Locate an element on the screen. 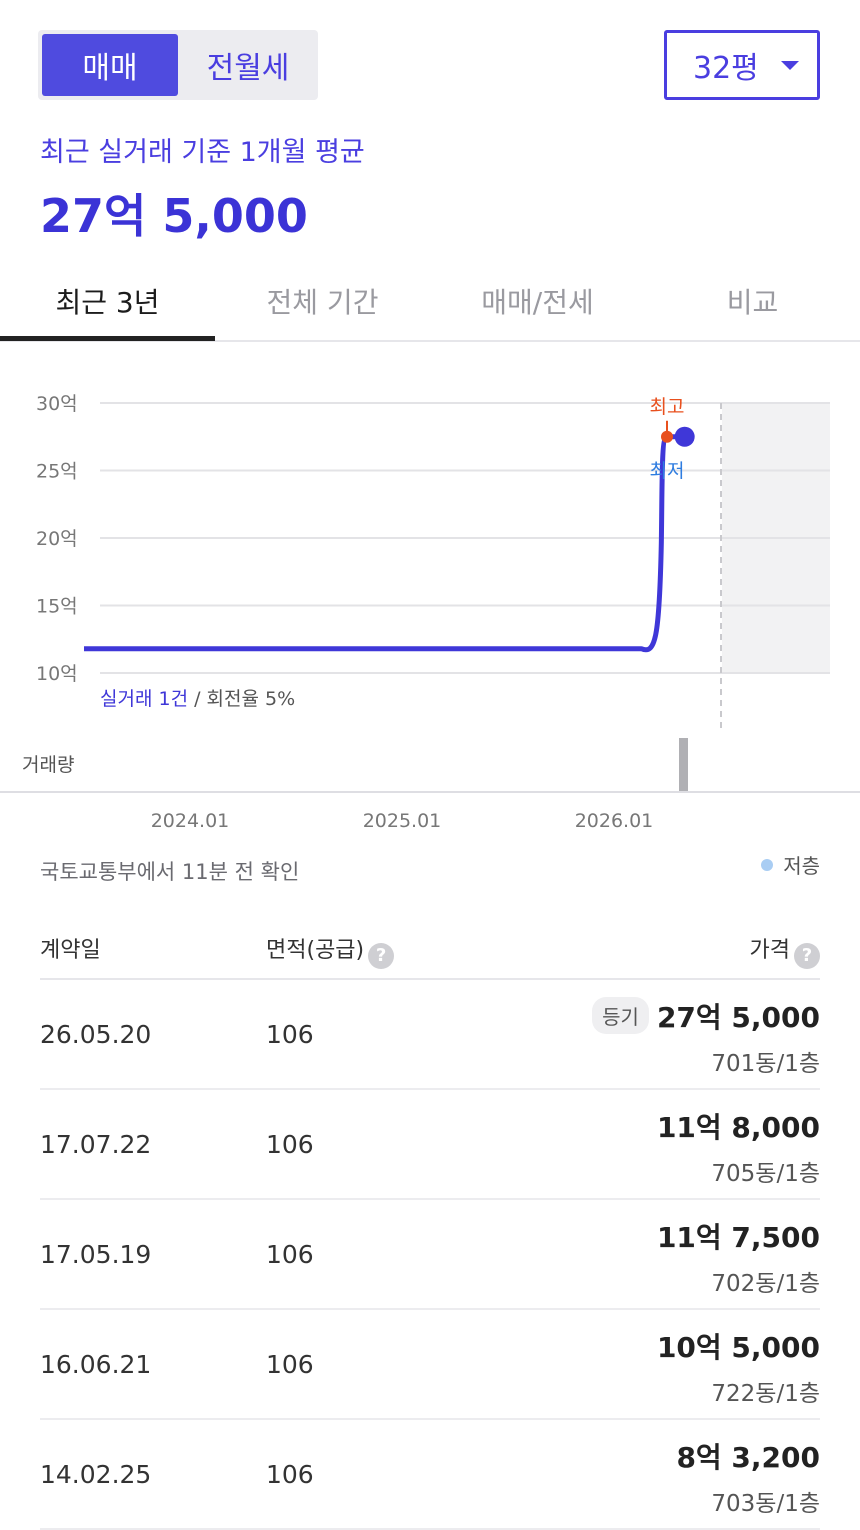  y-axis-ticks: 30억 25억 20억 15억 10억 is located at coordinates (57, 539).